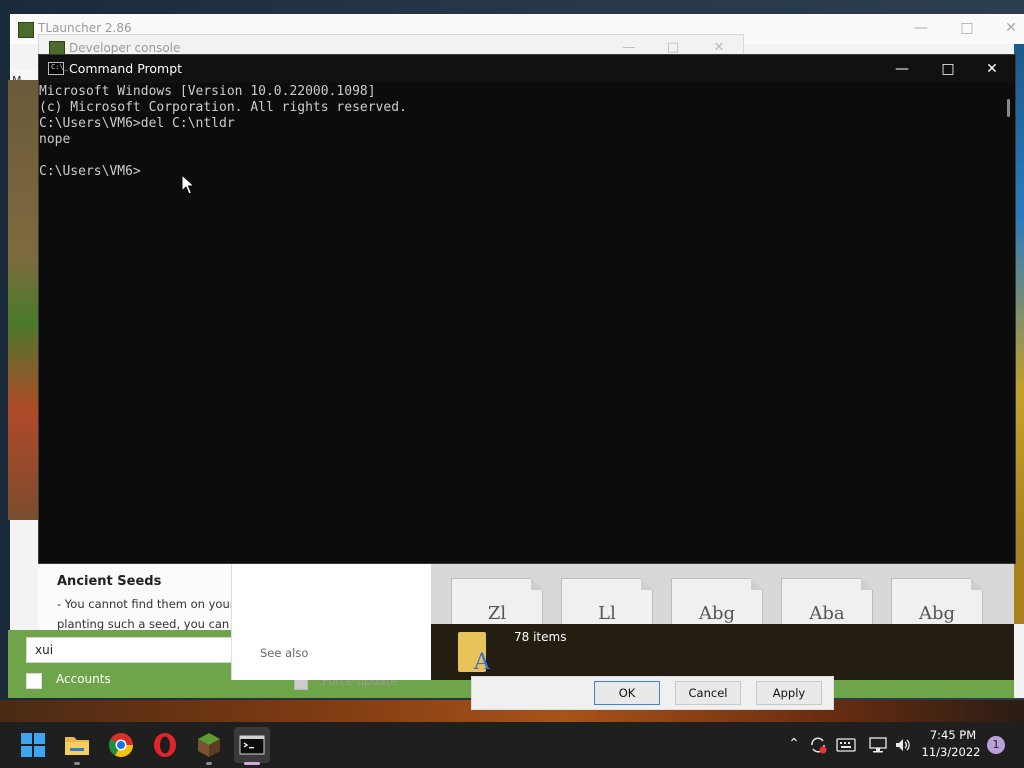  What do you see at coordinates (252, 745) in the screenshot?
I see `command-prompt-icon` at bounding box center [252, 745].